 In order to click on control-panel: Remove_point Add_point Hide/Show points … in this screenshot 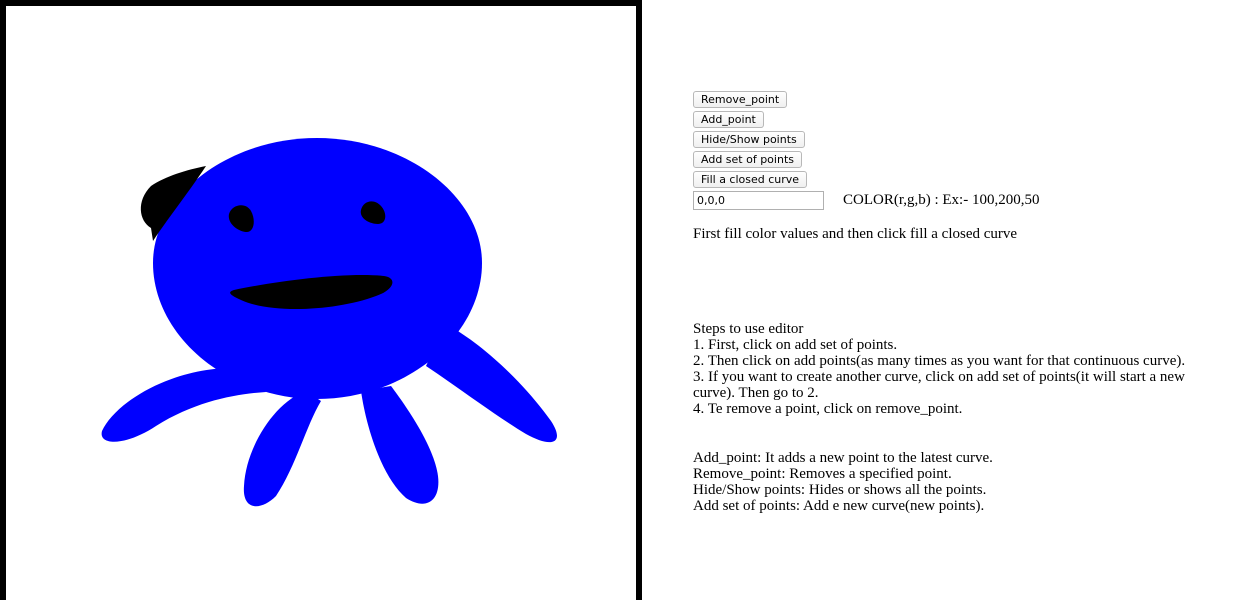, I will do `click(970, 166)`.